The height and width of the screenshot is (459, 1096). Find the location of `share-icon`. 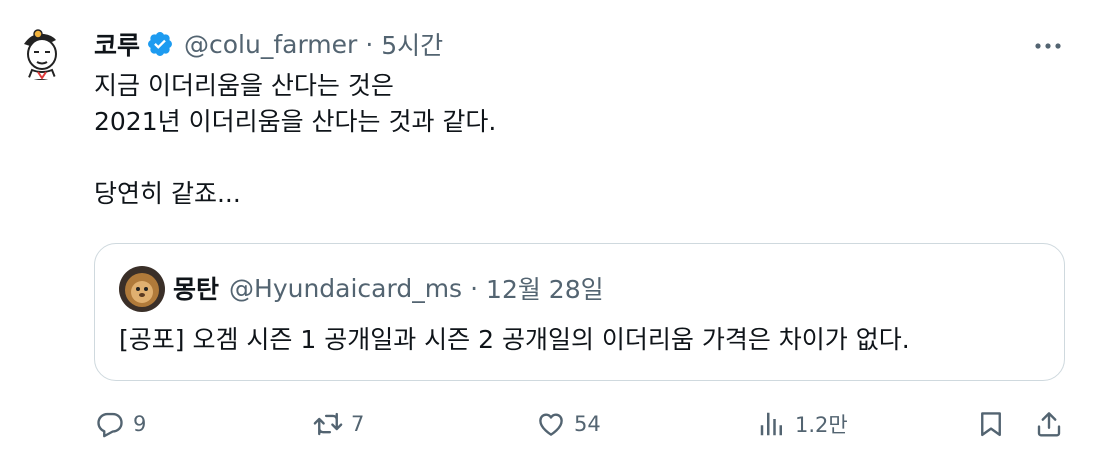

share-icon is located at coordinates (1049, 424).